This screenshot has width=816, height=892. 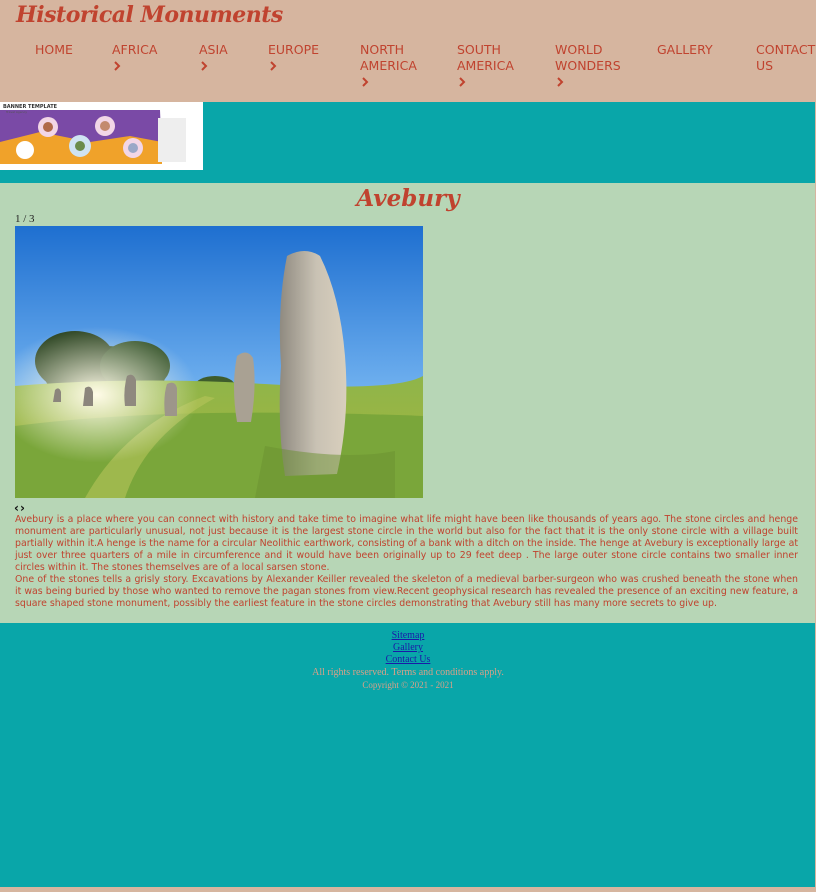 I want to click on nav-item-africa: AFRICA, so click(x=134, y=57).